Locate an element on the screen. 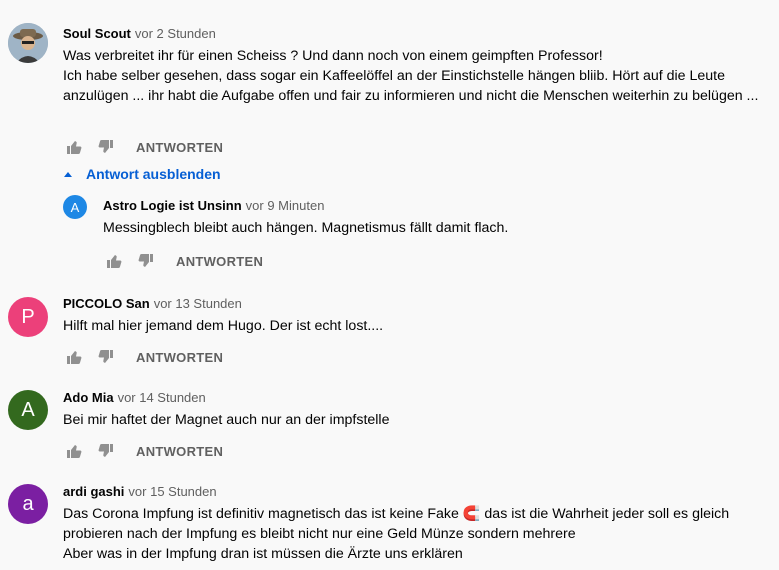 This screenshot has width=779, height=570. hide-replies-label: Antwort ausblenden is located at coordinates (153, 174).